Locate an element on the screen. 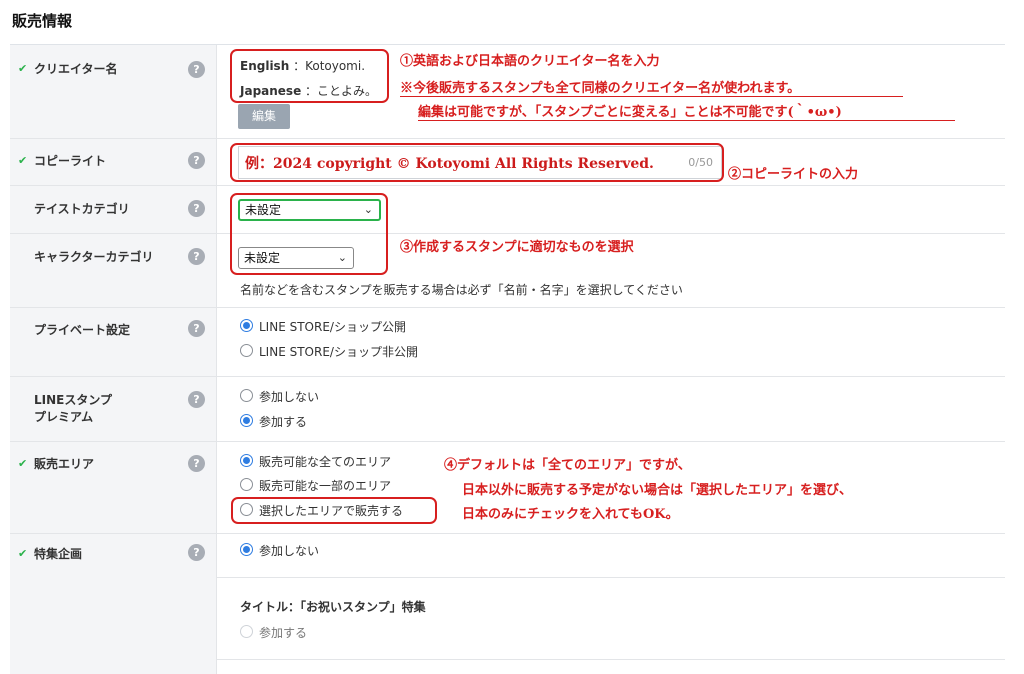  annotation-1-line2: ※今後販売するスタンプも全て同様のクリエイター名が使われます。 is located at coordinates (600, 88).